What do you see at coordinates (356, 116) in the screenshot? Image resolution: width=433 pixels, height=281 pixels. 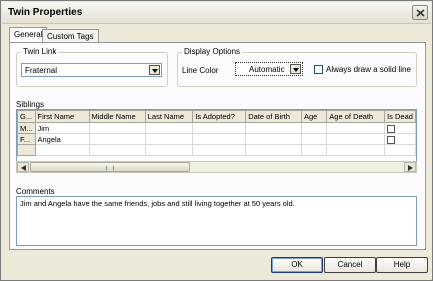 I see `col-age-of-death: Age of Death` at bounding box center [356, 116].